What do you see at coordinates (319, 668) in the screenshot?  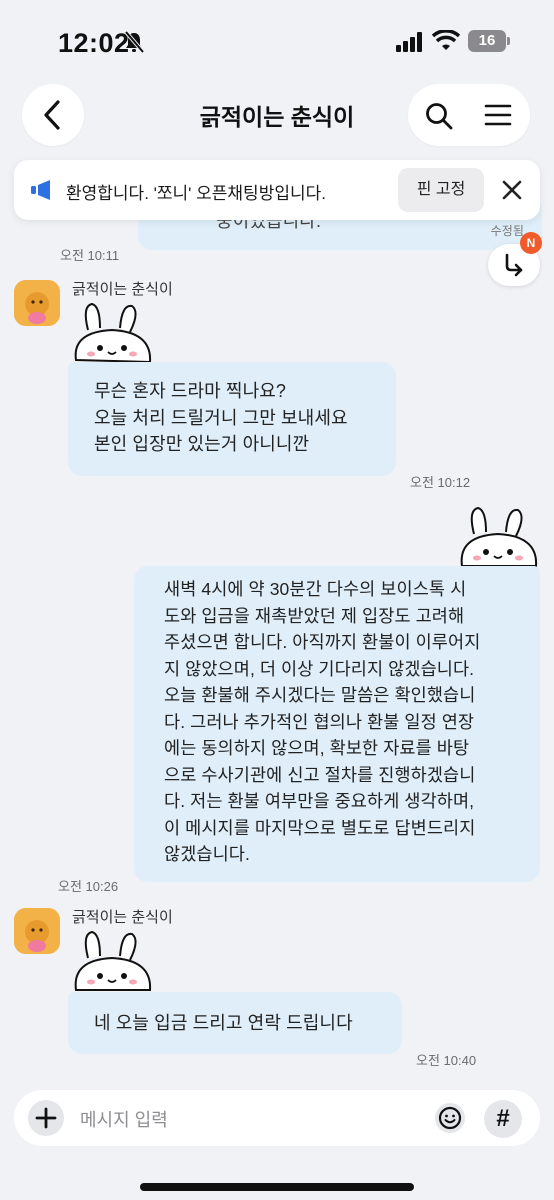 I see `message-line: 지 않았으며, 더 이상 기다리지 않겠습니다.` at bounding box center [319, 668].